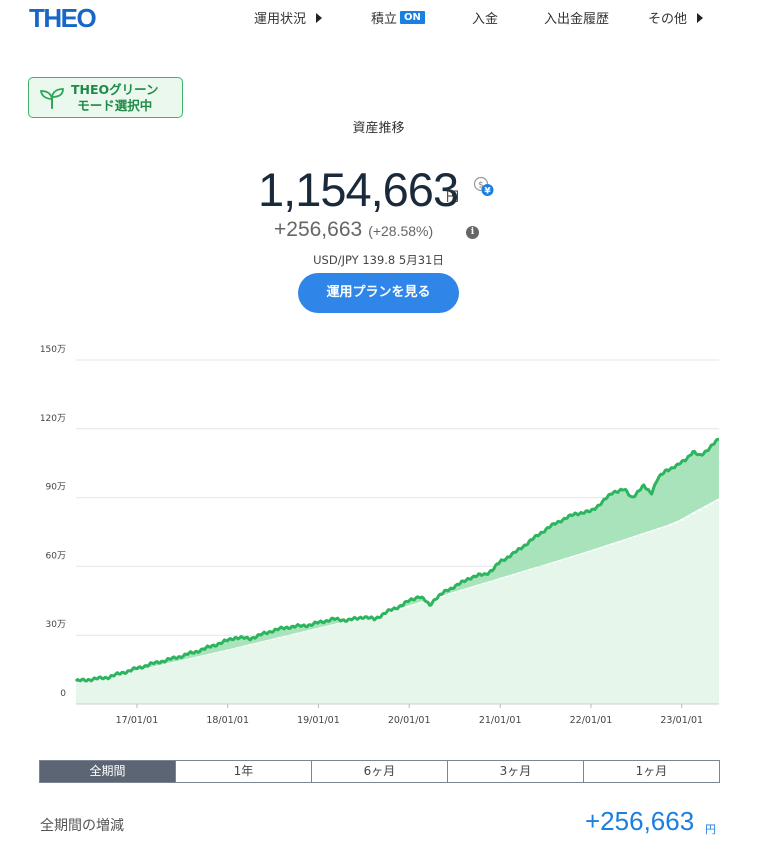 This screenshot has width=757, height=849. I want to click on theo-logo: THEO, so click(63, 18).